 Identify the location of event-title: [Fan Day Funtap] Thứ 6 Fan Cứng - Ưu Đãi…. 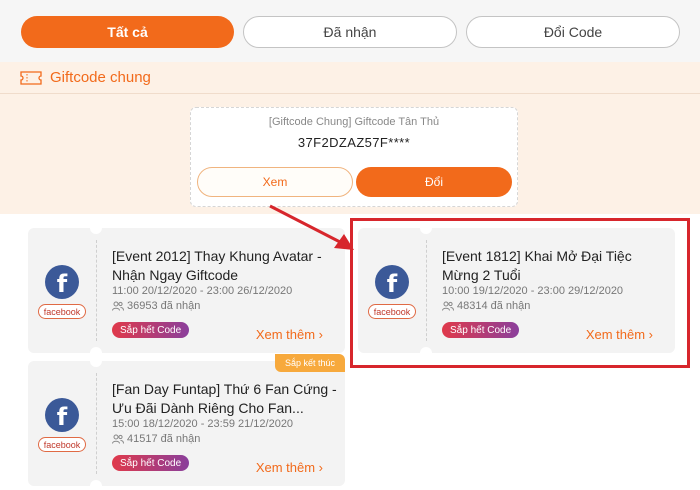
(224, 399).